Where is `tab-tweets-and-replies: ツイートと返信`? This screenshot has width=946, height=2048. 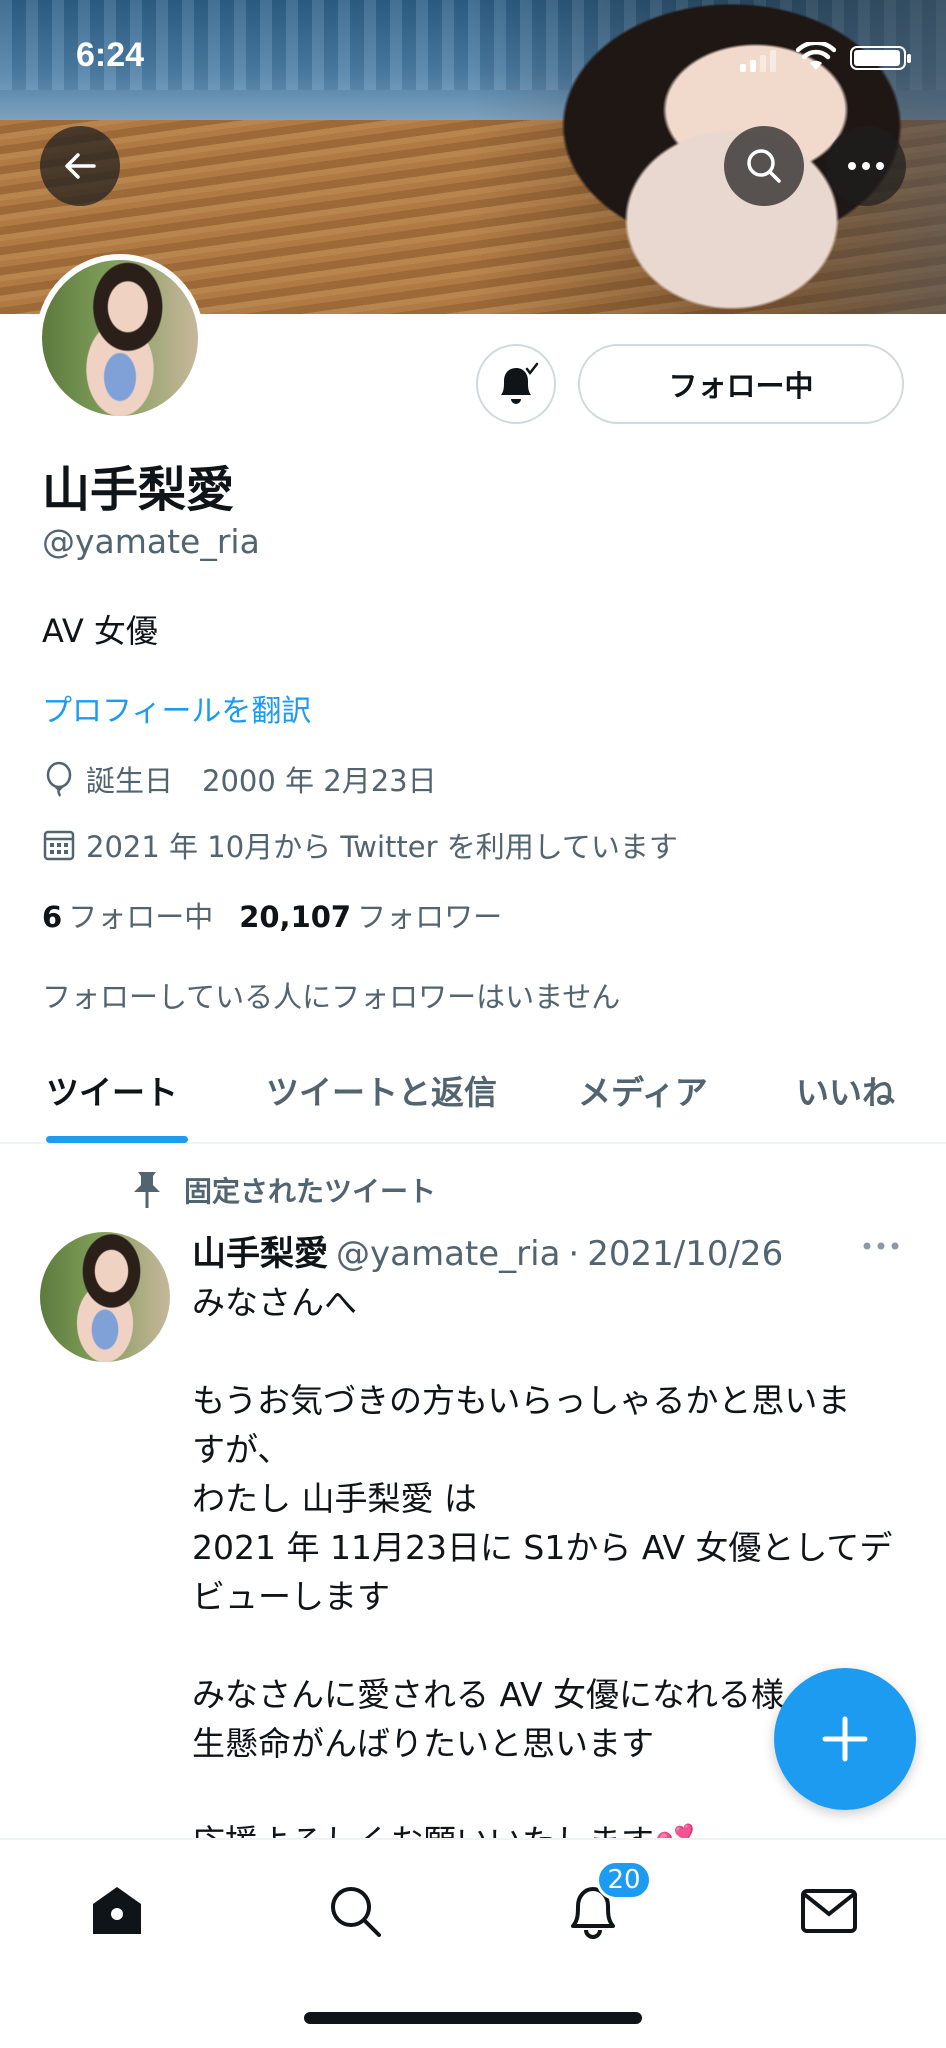 tab-tweets-and-replies: ツイートと返信 is located at coordinates (381, 1090).